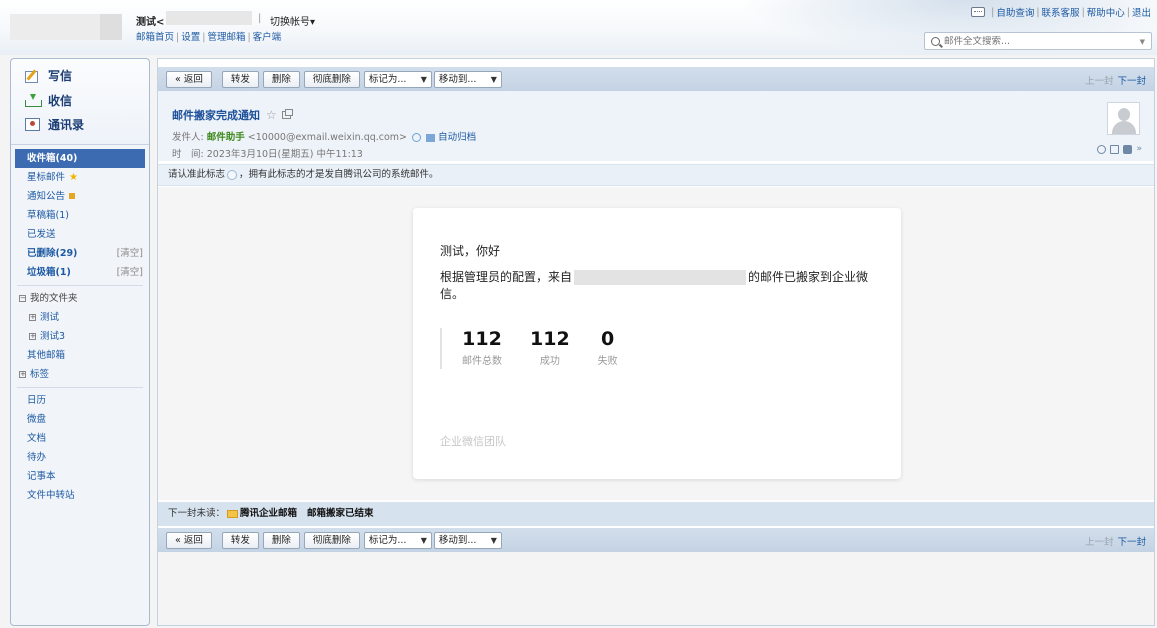 The image size is (1157, 628). Describe the element at coordinates (1102, 149) in the screenshot. I see `chat-icon` at that location.